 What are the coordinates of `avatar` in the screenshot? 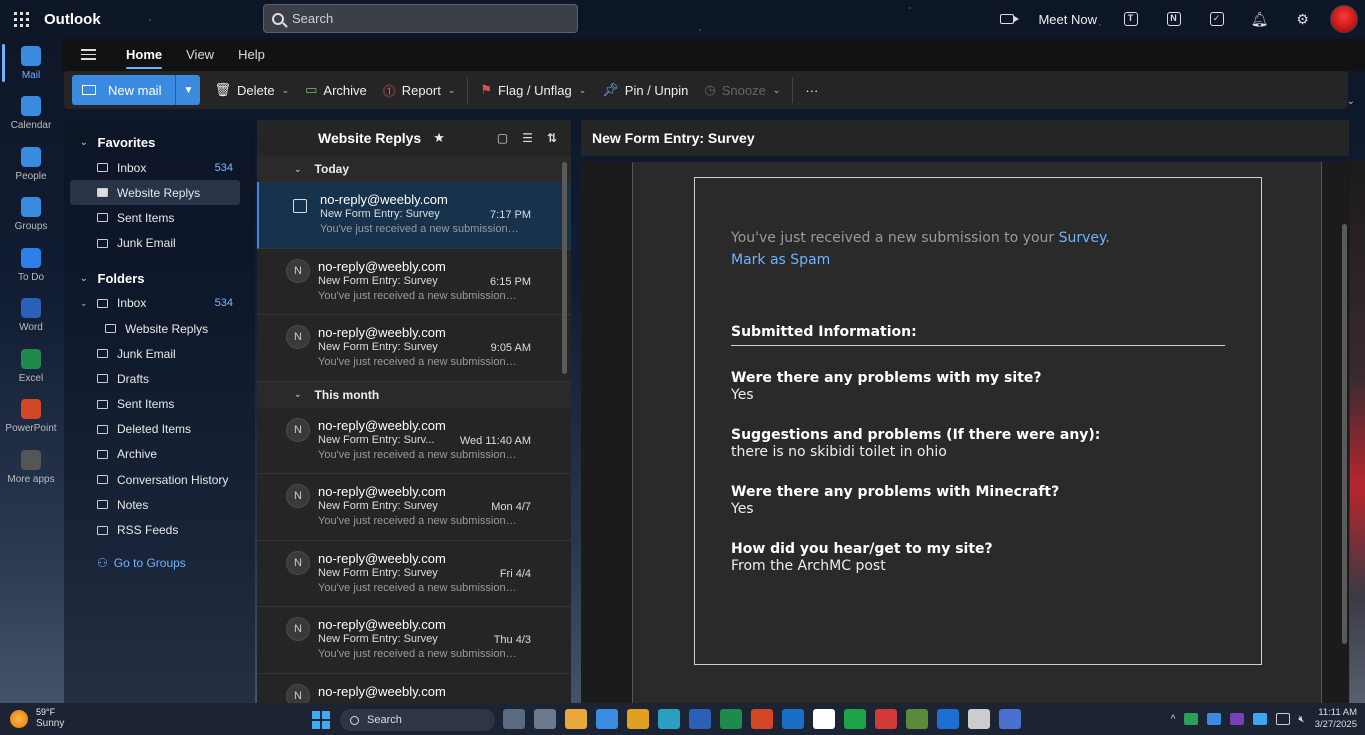 It's located at (1344, 19).